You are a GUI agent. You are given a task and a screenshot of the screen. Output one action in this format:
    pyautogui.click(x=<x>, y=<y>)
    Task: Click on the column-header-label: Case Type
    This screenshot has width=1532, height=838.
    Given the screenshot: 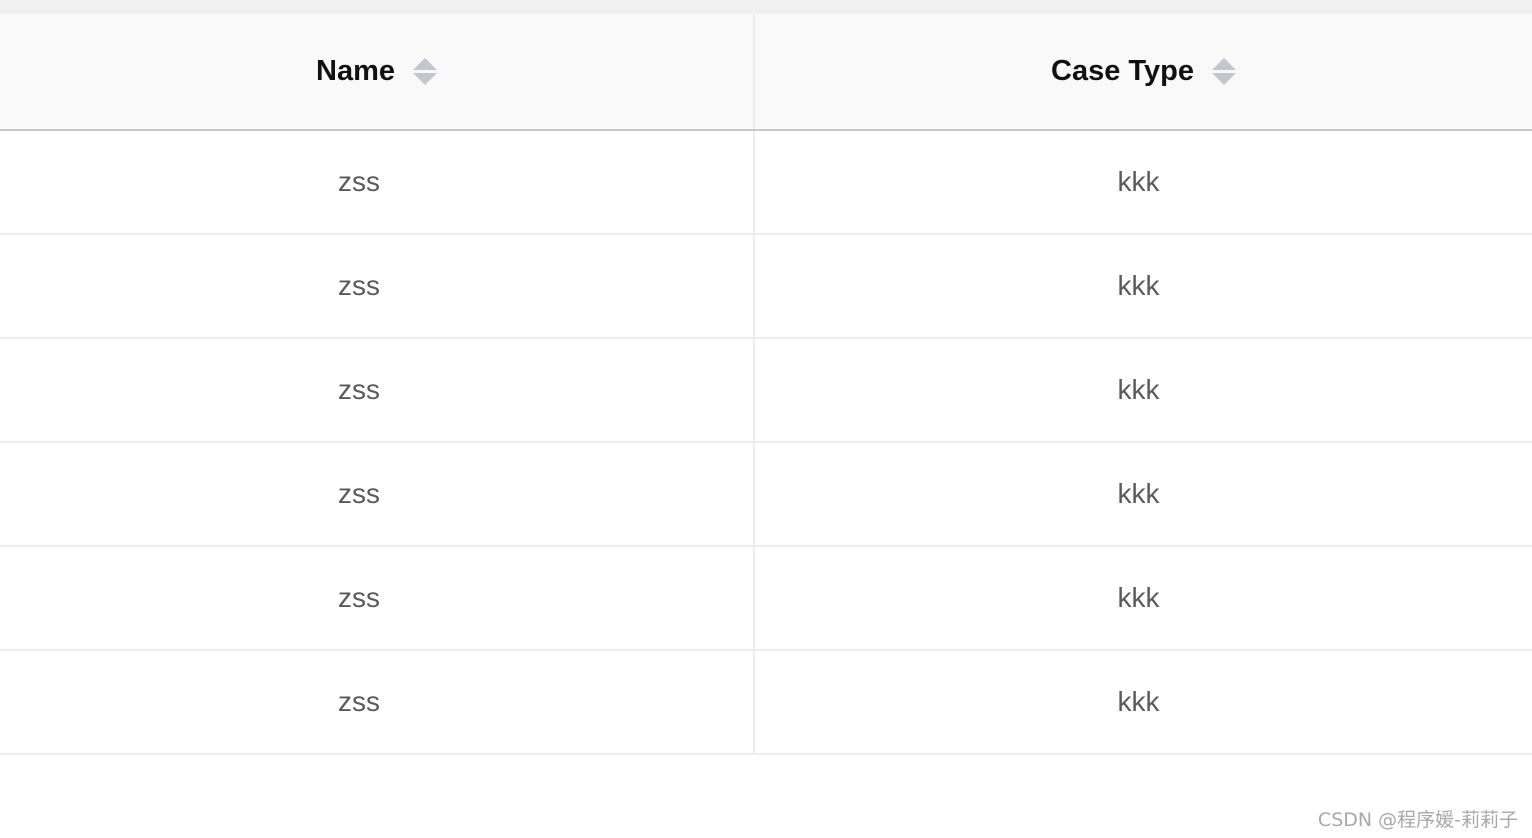 What is the action you would take?
    pyautogui.click(x=1122, y=71)
    